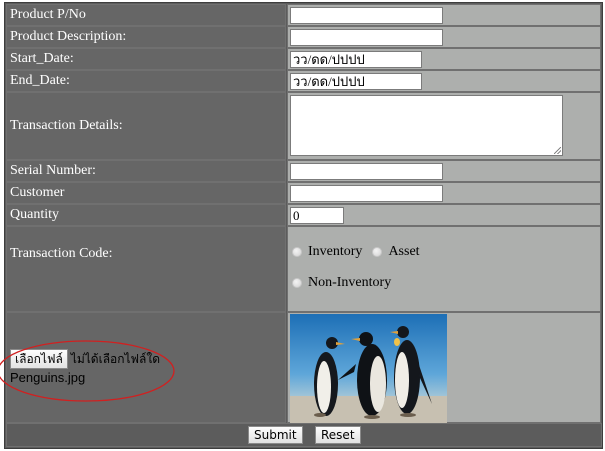 This screenshot has width=605, height=451. I want to click on file-upload-cell: เลือกไฟล์ ไม่ได้เลือกไฟล์ใด Penguins.jpg, so click(146, 367).